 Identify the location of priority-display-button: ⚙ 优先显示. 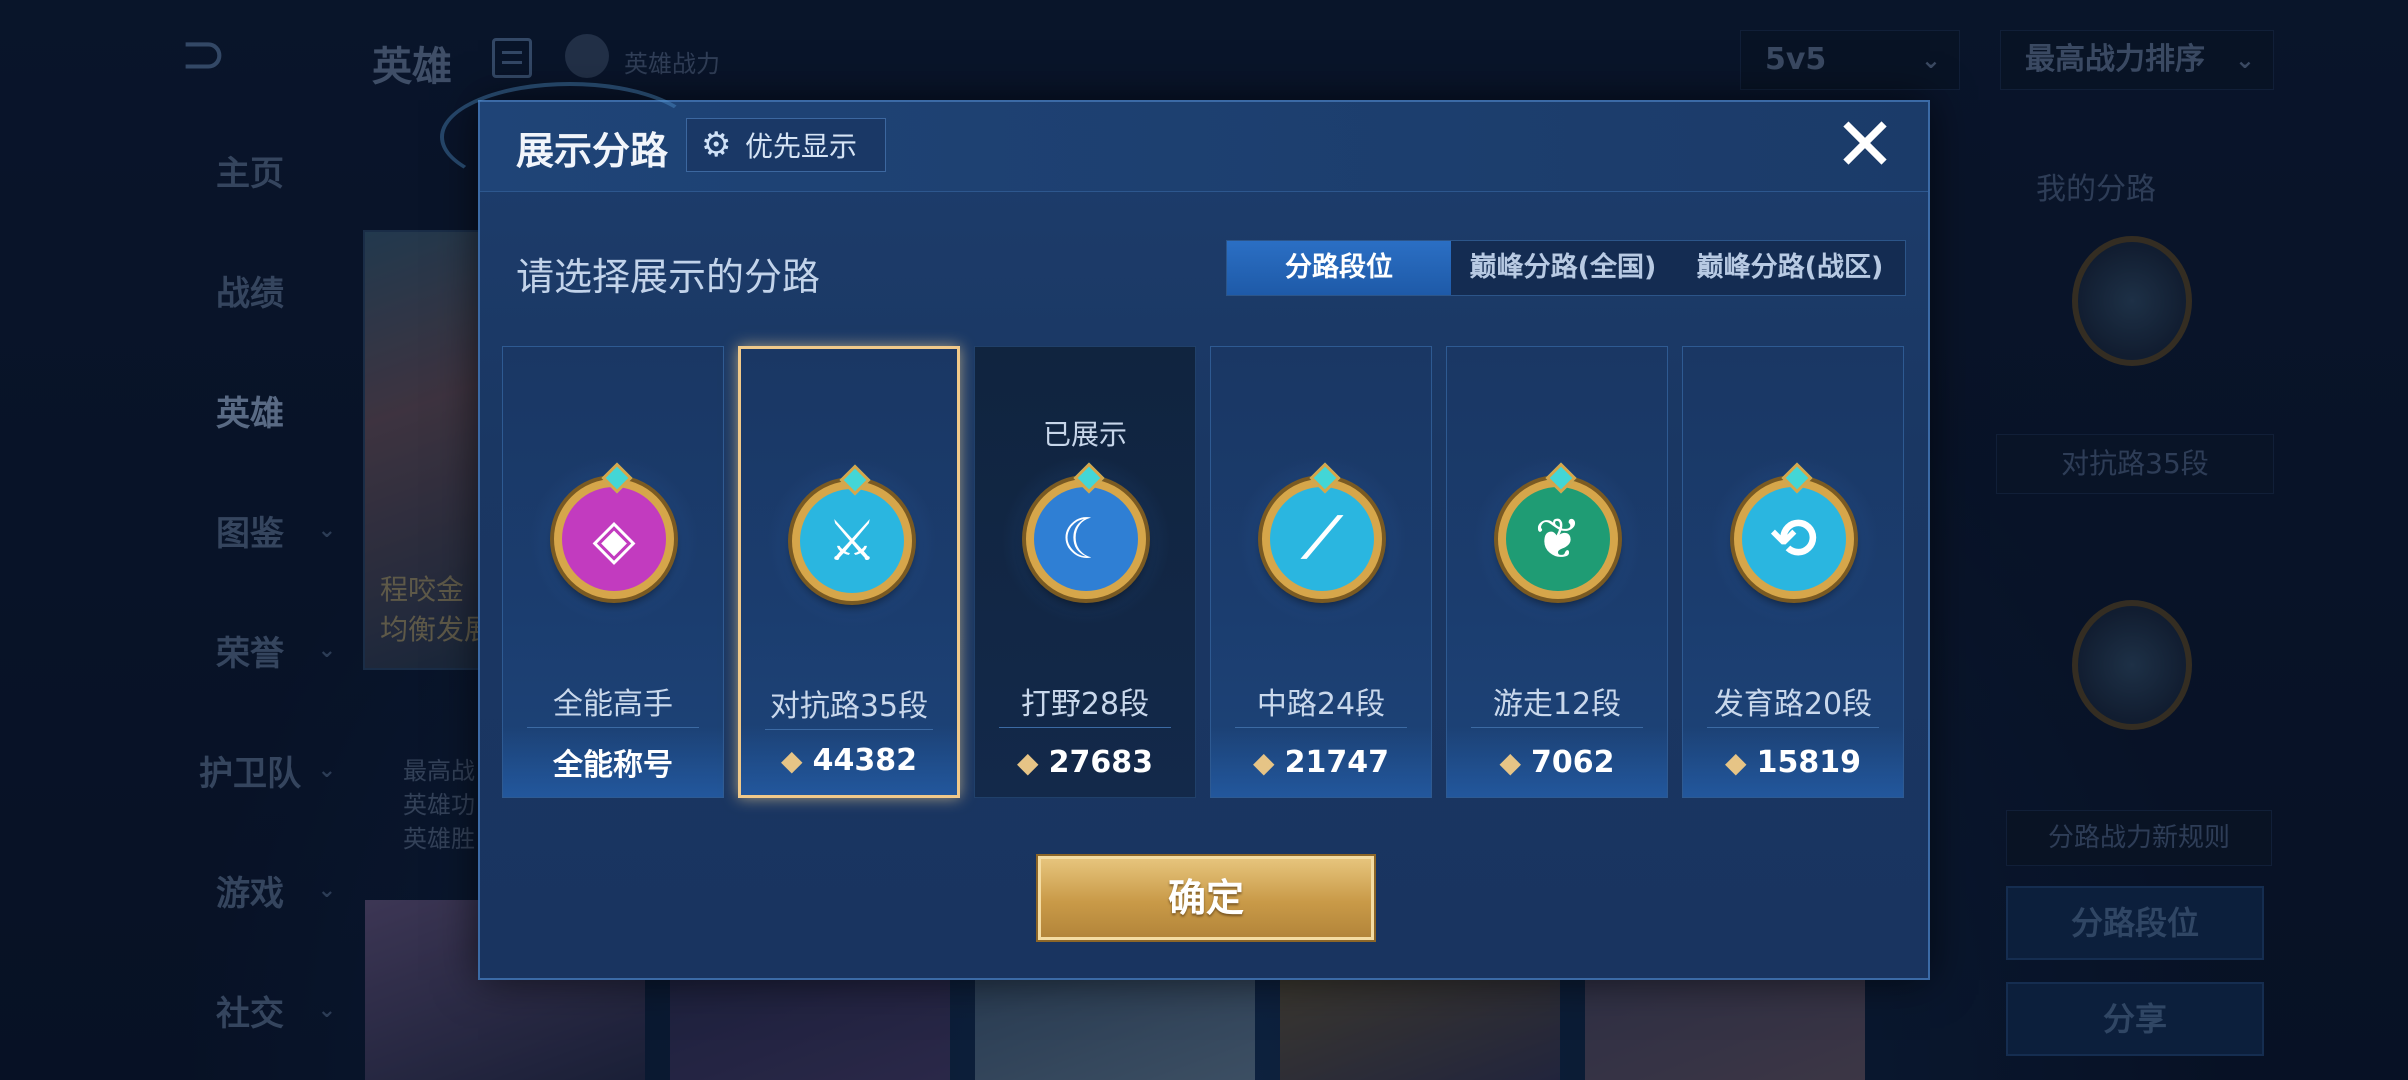
(786, 145).